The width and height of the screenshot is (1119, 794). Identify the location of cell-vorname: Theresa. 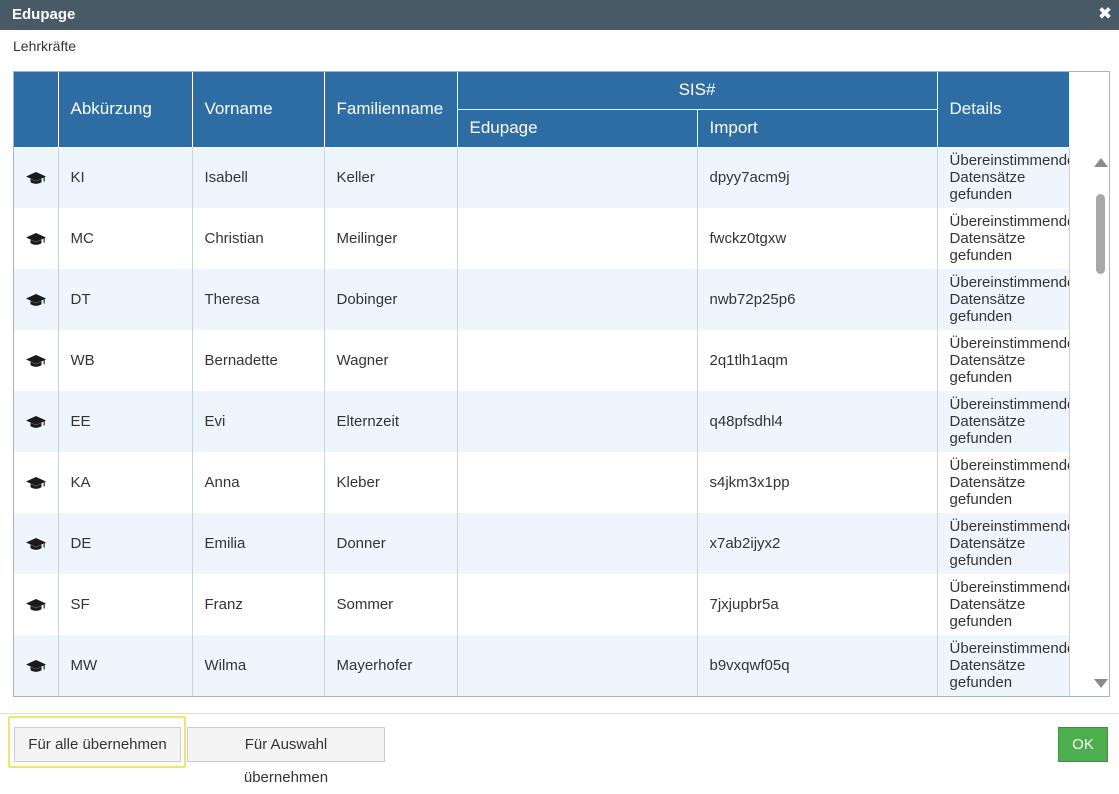
(258, 299).